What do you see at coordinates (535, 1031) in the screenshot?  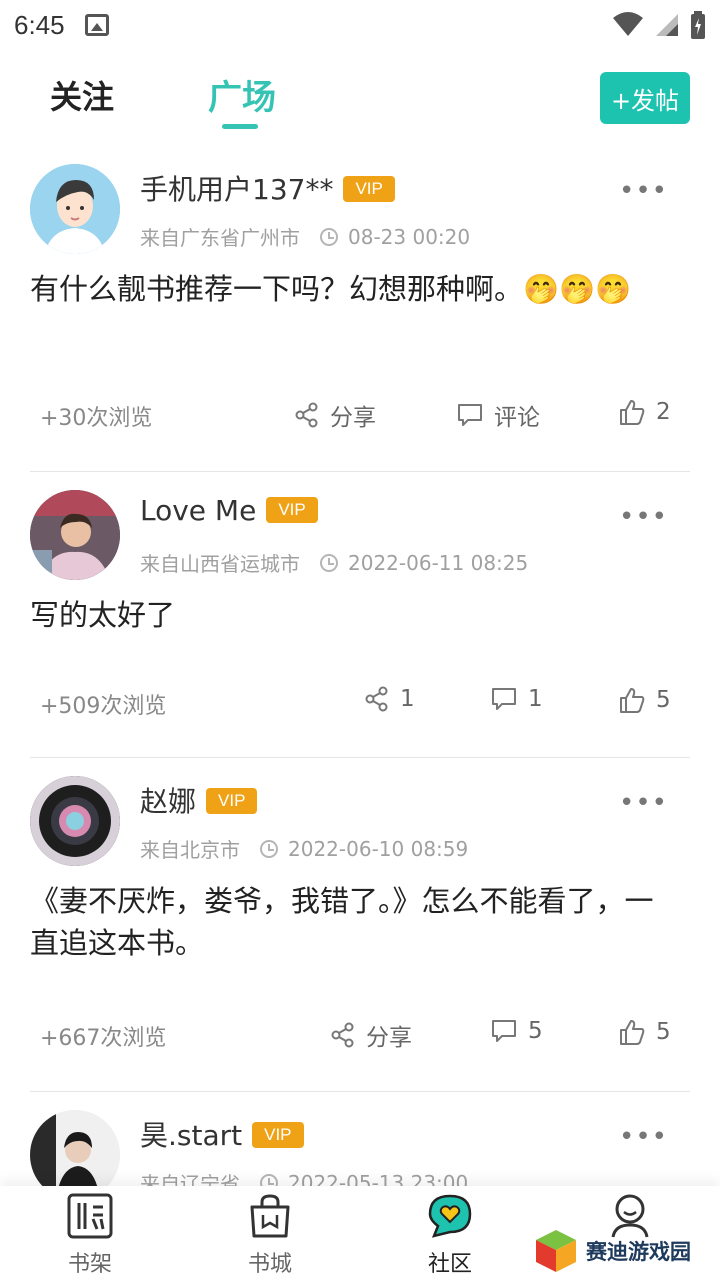 I see `comment-count: 5` at bounding box center [535, 1031].